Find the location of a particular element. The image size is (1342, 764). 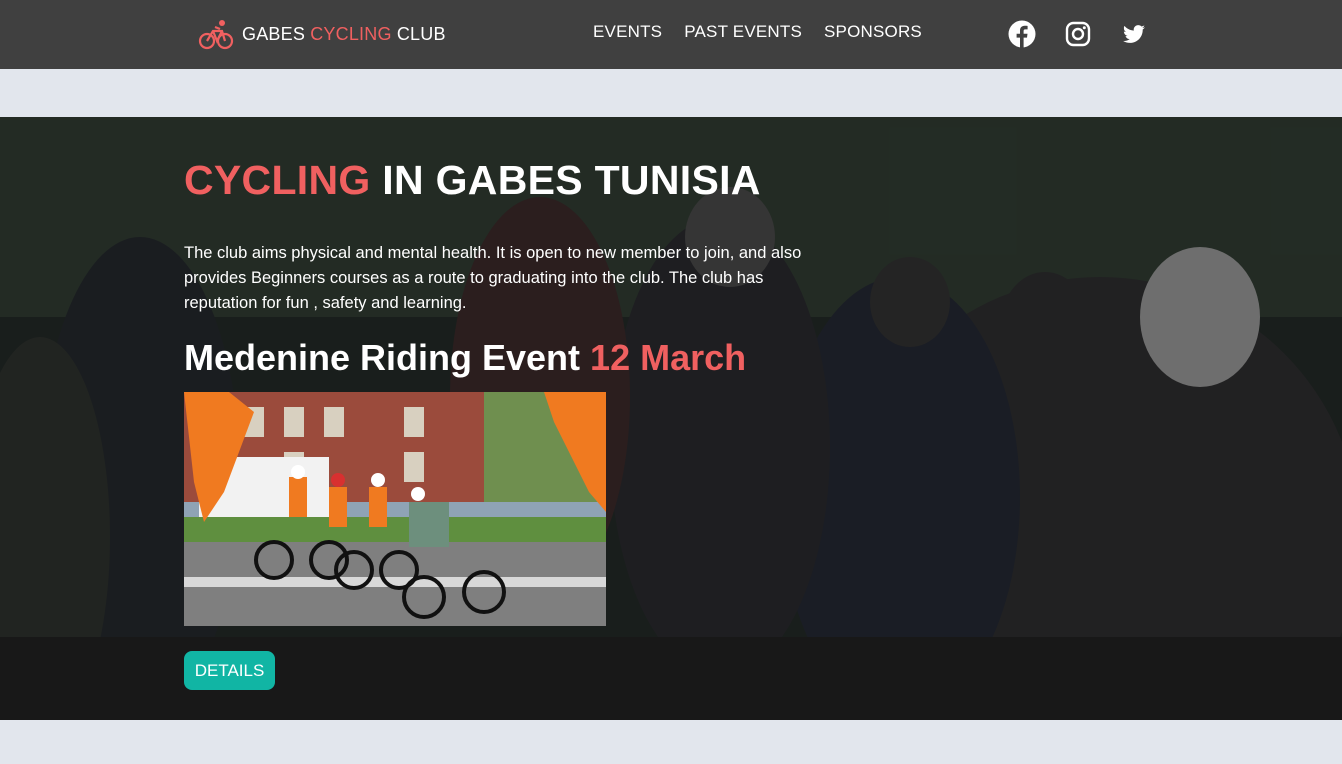

twitter-icon is located at coordinates (1134, 34).